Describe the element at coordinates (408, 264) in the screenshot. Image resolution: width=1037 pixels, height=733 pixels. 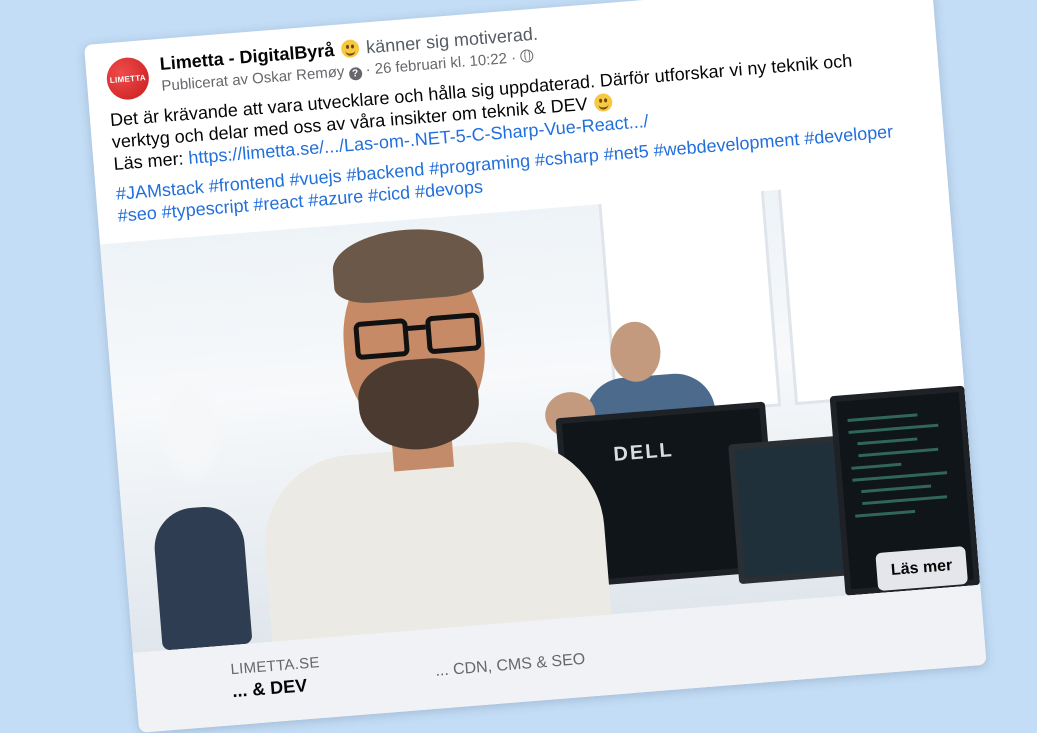
I see `man-hair` at that location.